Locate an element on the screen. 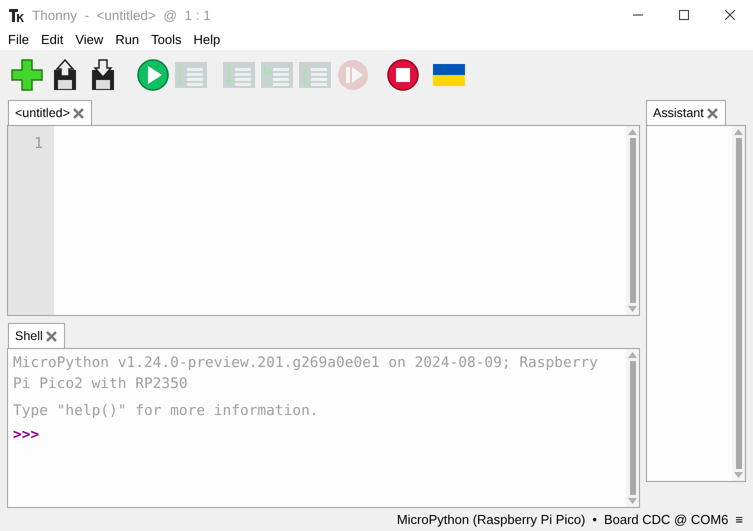  menu-icon: ≡ is located at coordinates (739, 520).